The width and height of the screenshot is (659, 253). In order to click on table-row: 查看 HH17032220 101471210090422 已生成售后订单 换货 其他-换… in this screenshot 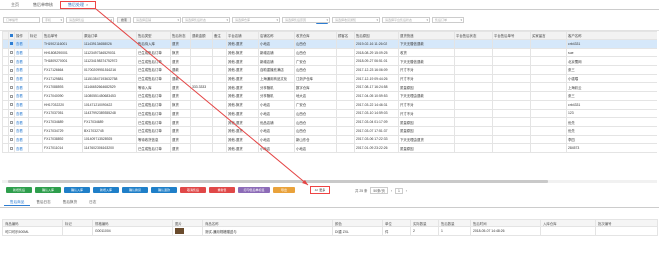, I will do `click(329, 104)`.